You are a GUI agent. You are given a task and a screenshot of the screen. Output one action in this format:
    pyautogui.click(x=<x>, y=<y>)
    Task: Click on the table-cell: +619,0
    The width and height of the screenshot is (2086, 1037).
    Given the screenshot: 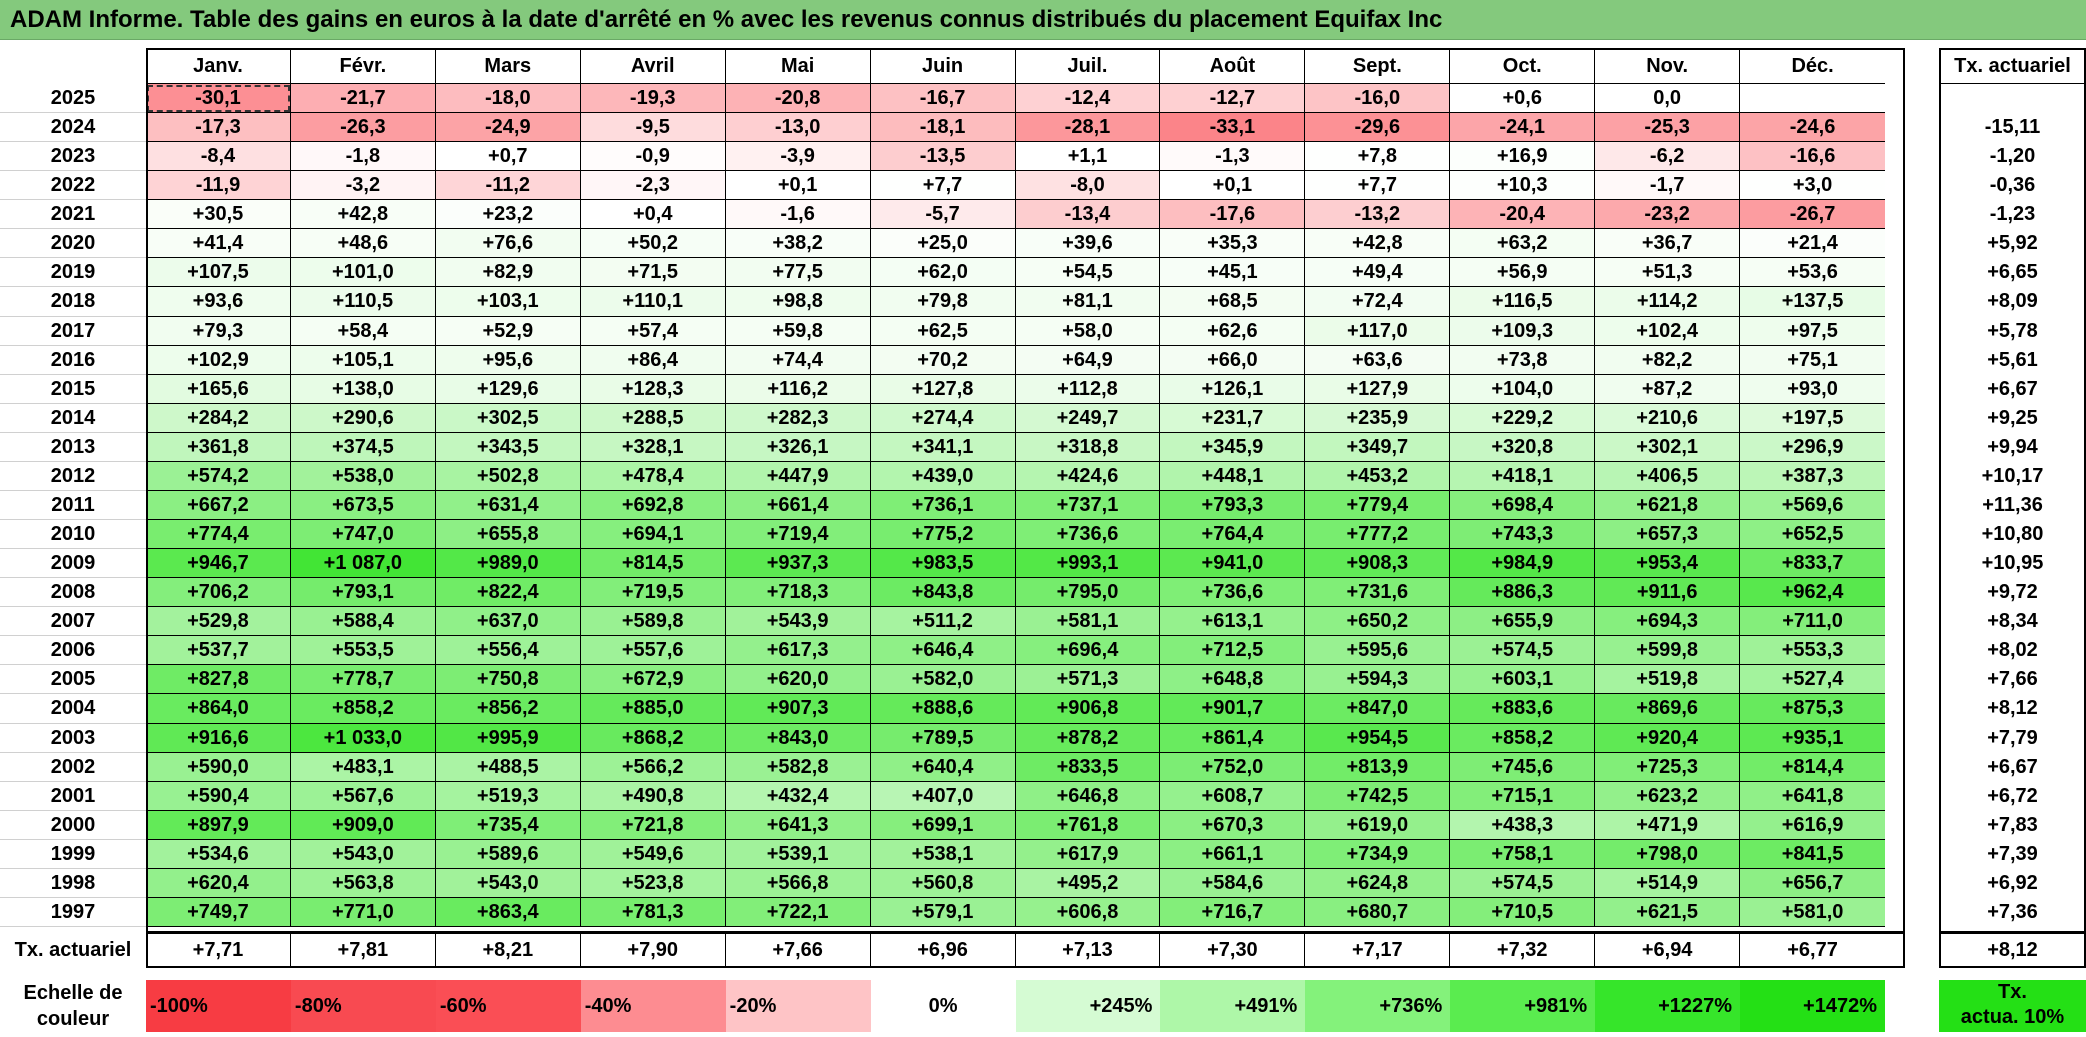 What is the action you would take?
    pyautogui.click(x=1378, y=825)
    